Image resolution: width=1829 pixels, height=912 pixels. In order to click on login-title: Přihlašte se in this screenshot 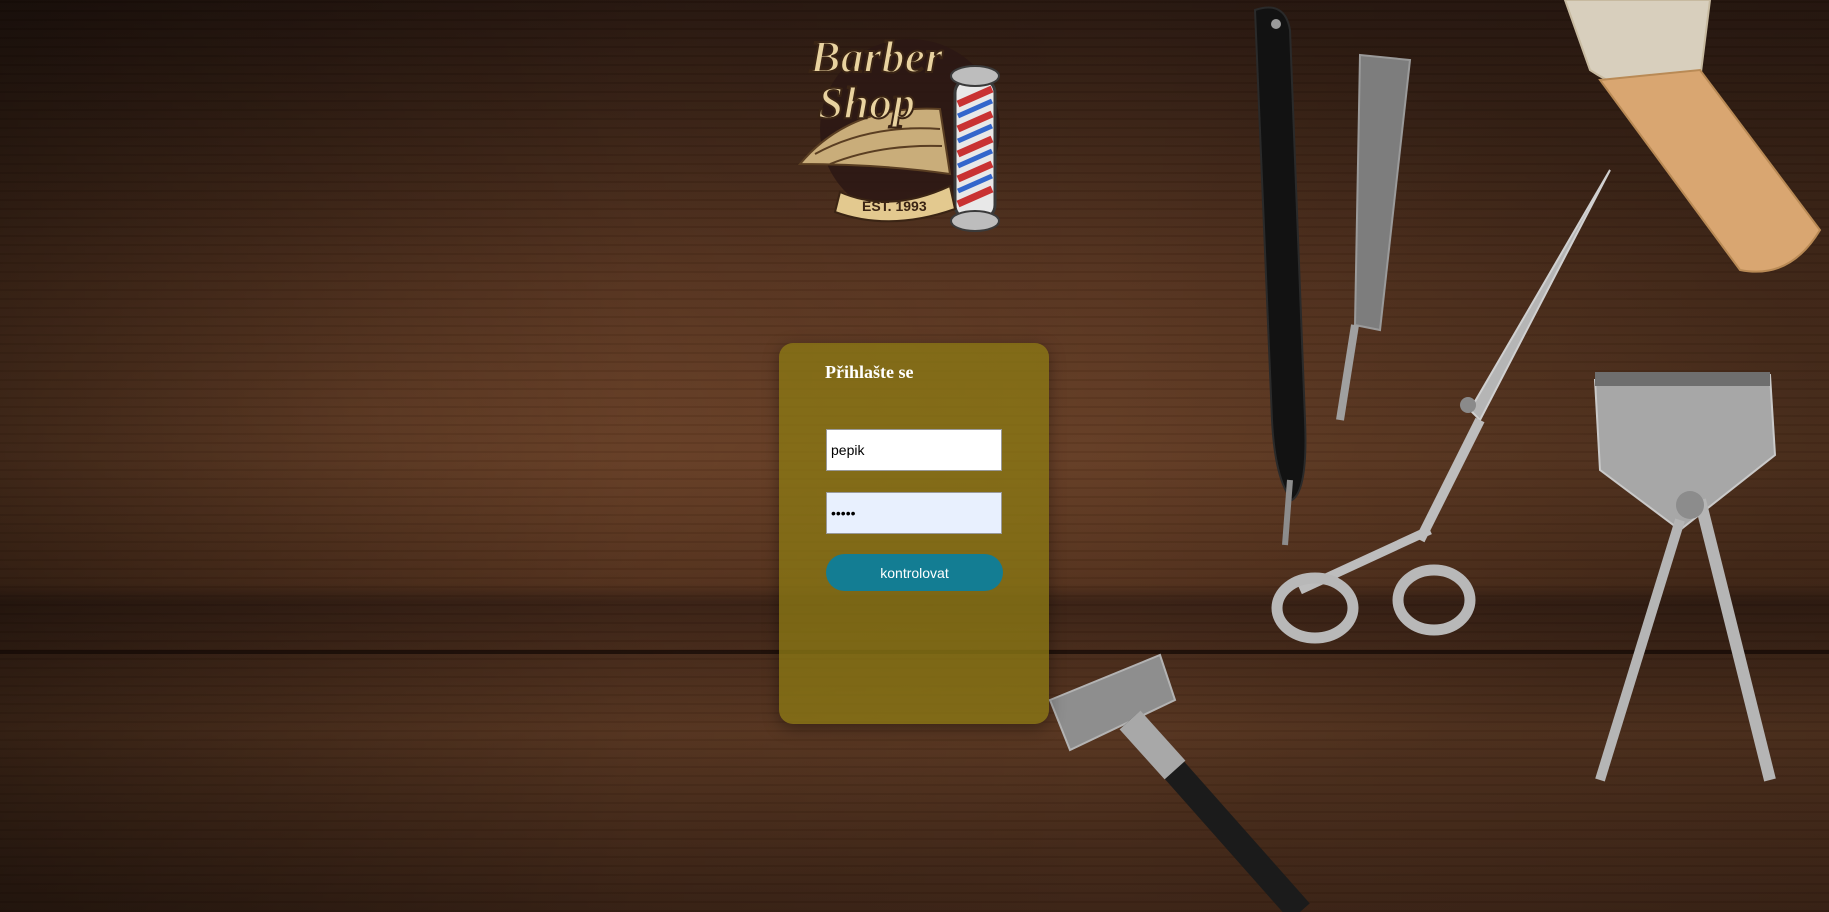, I will do `click(869, 372)`.